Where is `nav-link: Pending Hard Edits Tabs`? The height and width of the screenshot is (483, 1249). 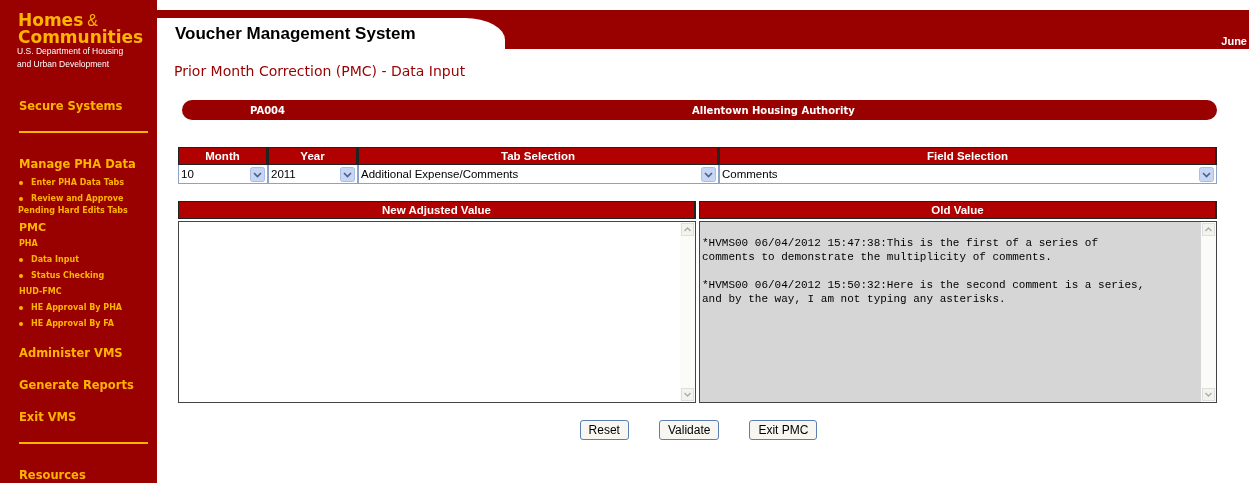
nav-link: Pending Hard Edits Tabs is located at coordinates (87, 211).